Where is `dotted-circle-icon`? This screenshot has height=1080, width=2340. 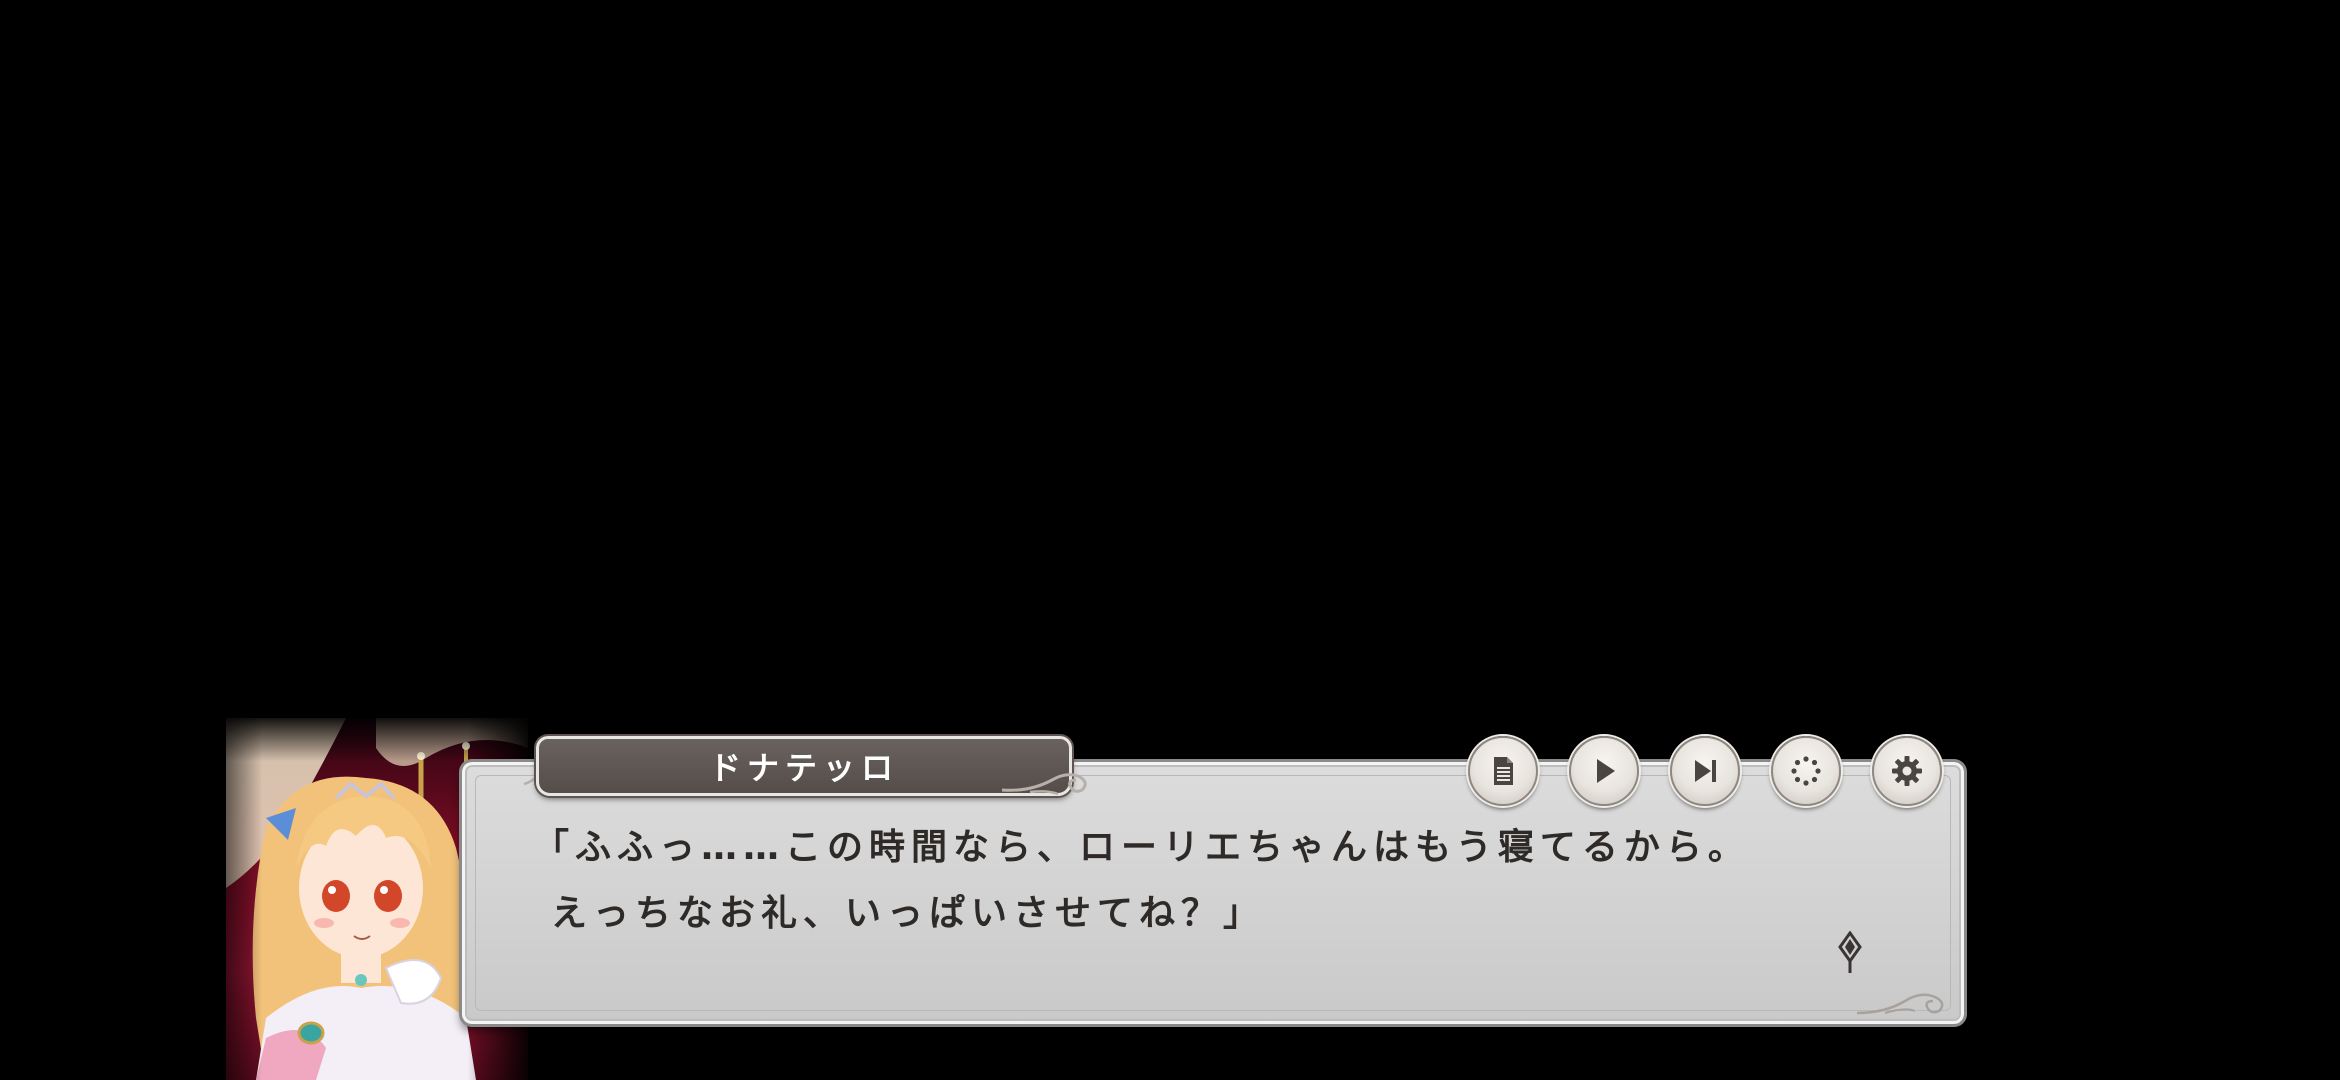
dotted-circle-icon is located at coordinates (1806, 771).